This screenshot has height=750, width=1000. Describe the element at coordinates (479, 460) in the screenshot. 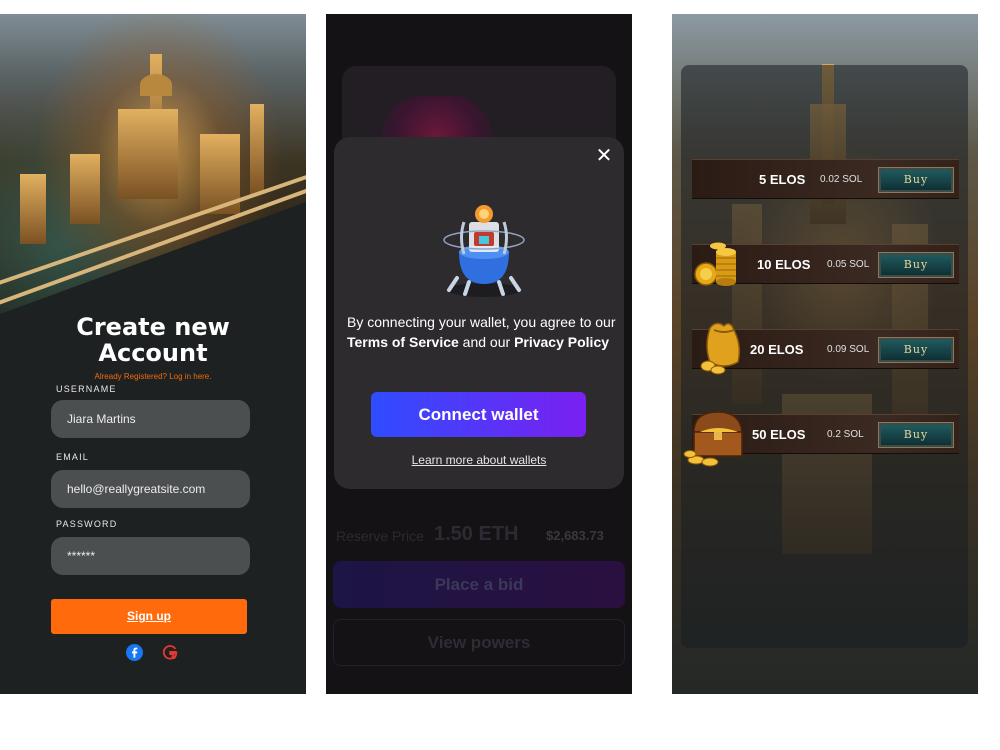

I see `learn-more-wallets-link: Learn more about wallets` at that location.